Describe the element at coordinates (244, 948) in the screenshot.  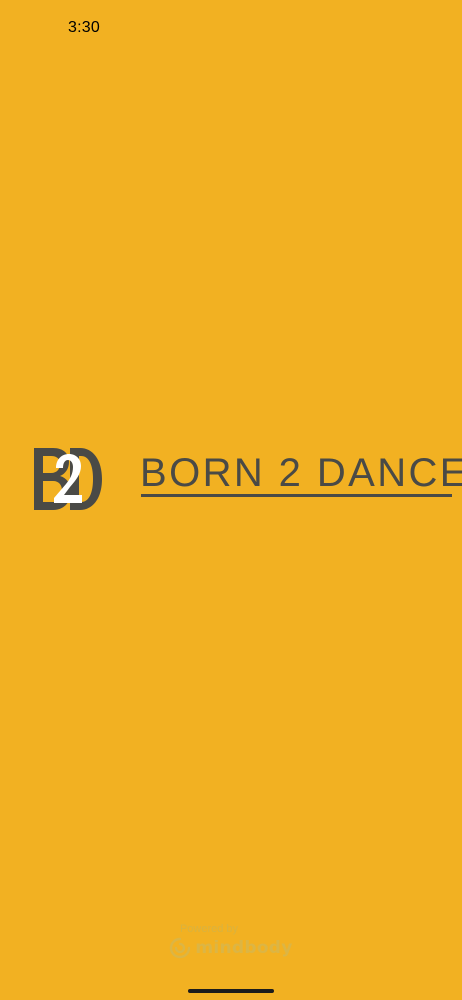
I see `mindbody-wordmark: mindbody` at that location.